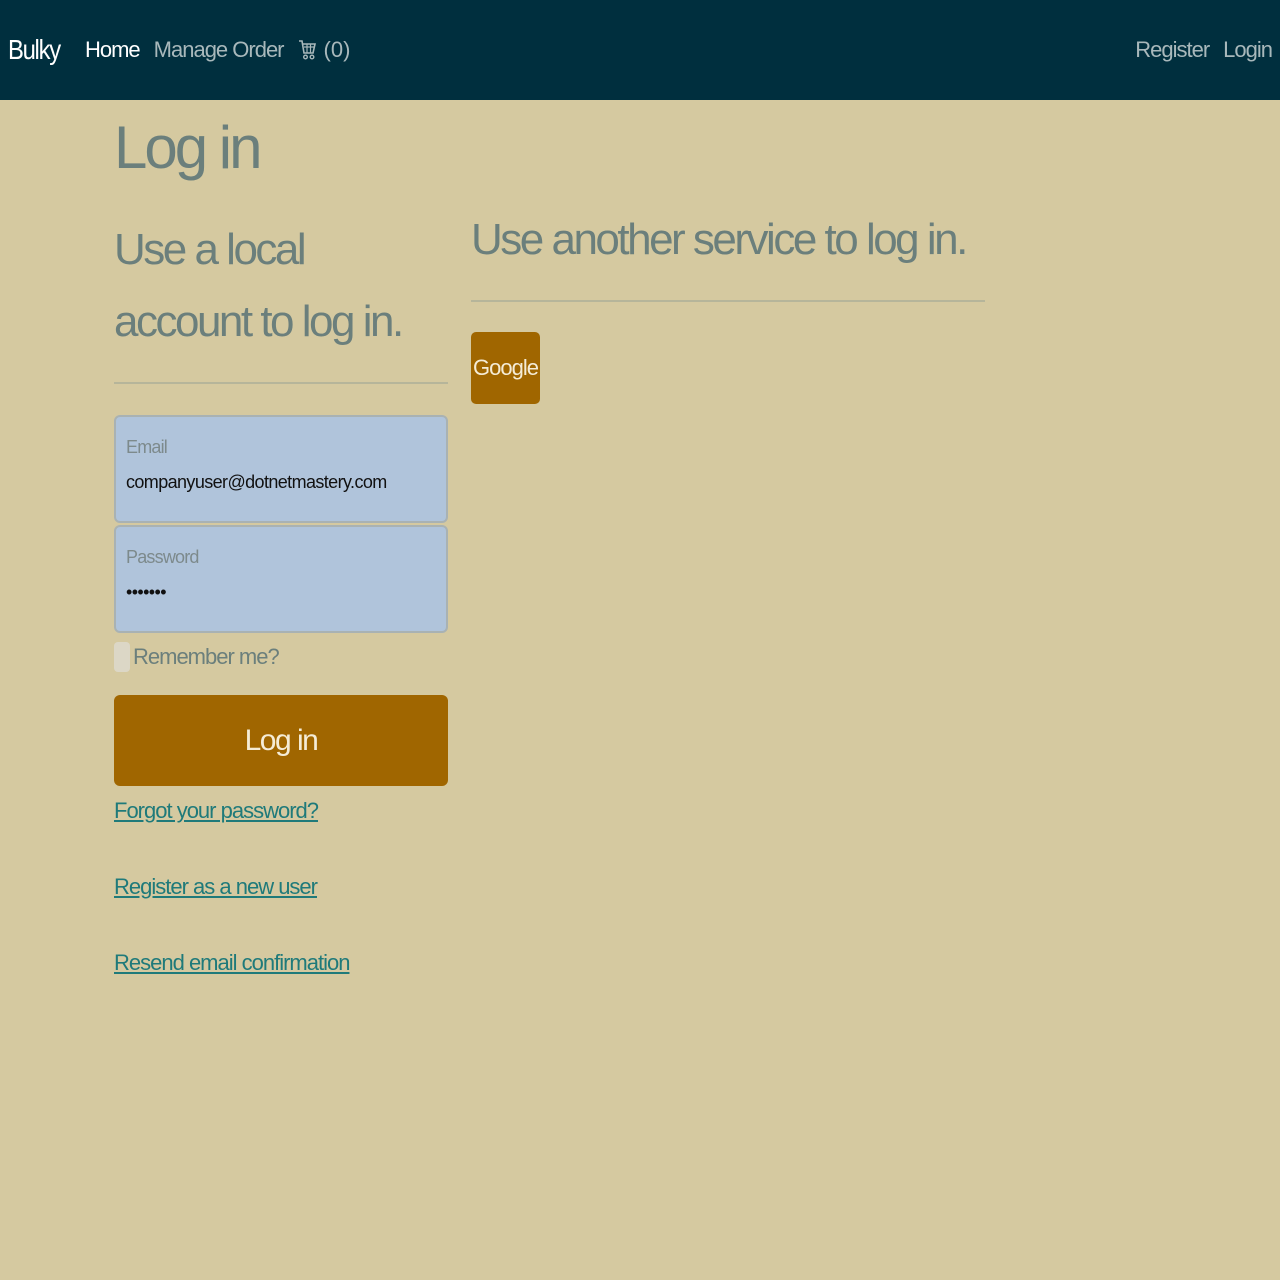 The height and width of the screenshot is (1280, 1280). Describe the element at coordinates (188, 147) in the screenshot. I see `page-title: Log in` at that location.